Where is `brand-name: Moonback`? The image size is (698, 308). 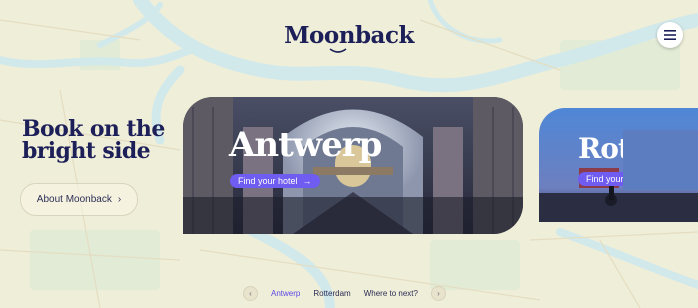 brand-name: Moonback is located at coordinates (349, 35).